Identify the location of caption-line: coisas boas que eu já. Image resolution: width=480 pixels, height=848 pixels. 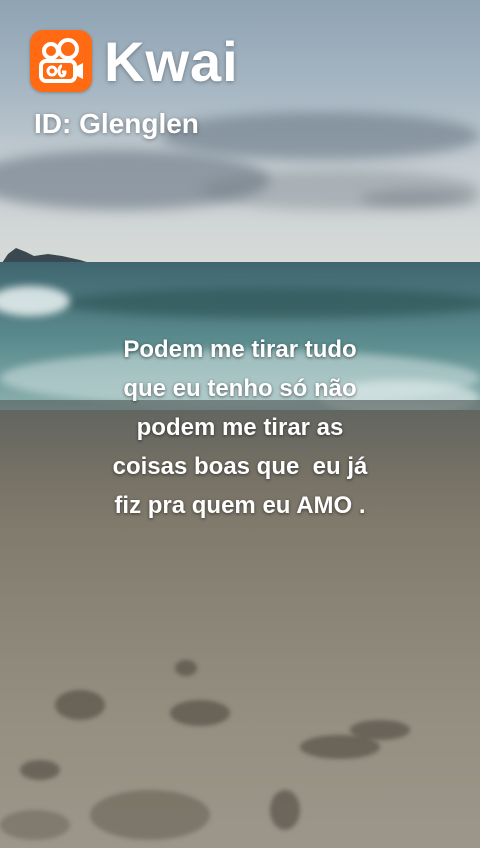
(240, 466).